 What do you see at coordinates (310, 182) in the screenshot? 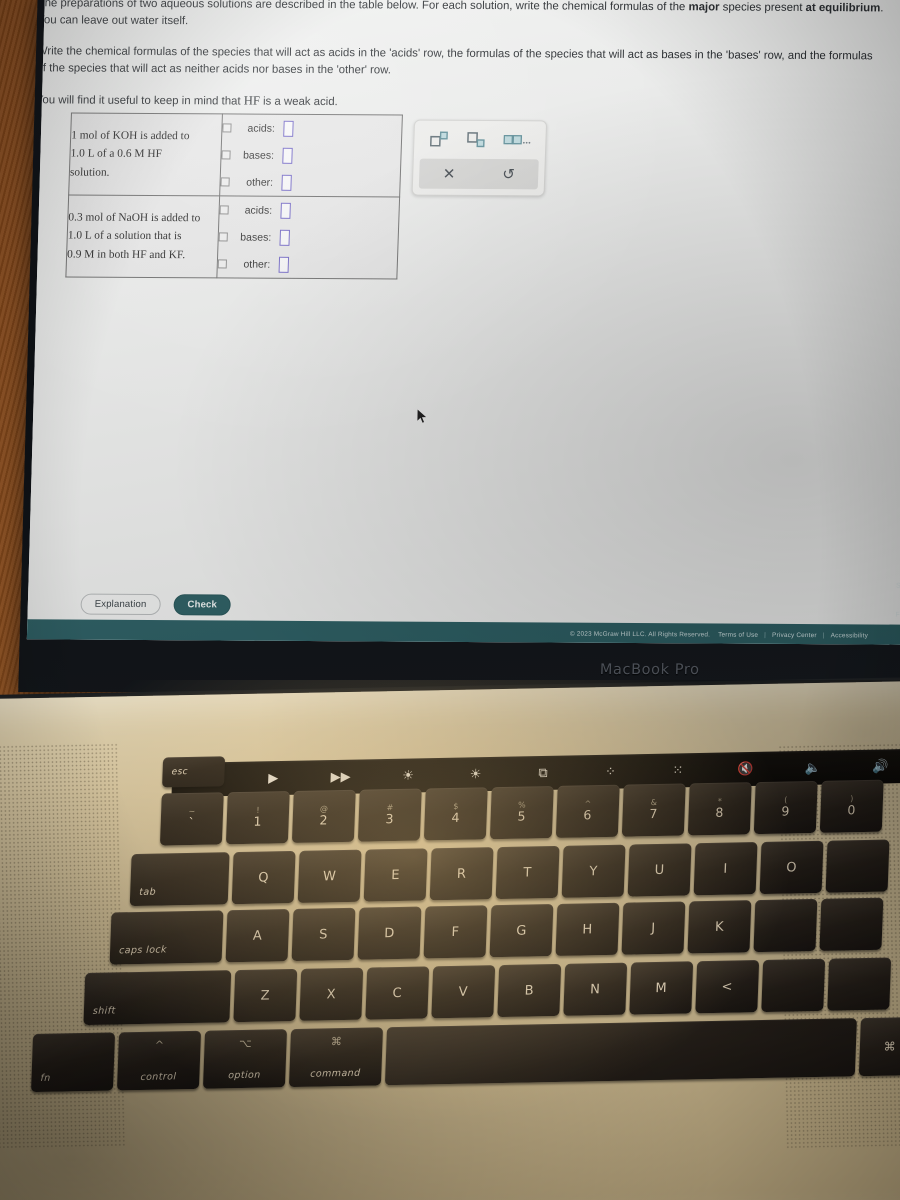
I see `answer-row-other-1: other:` at bounding box center [310, 182].